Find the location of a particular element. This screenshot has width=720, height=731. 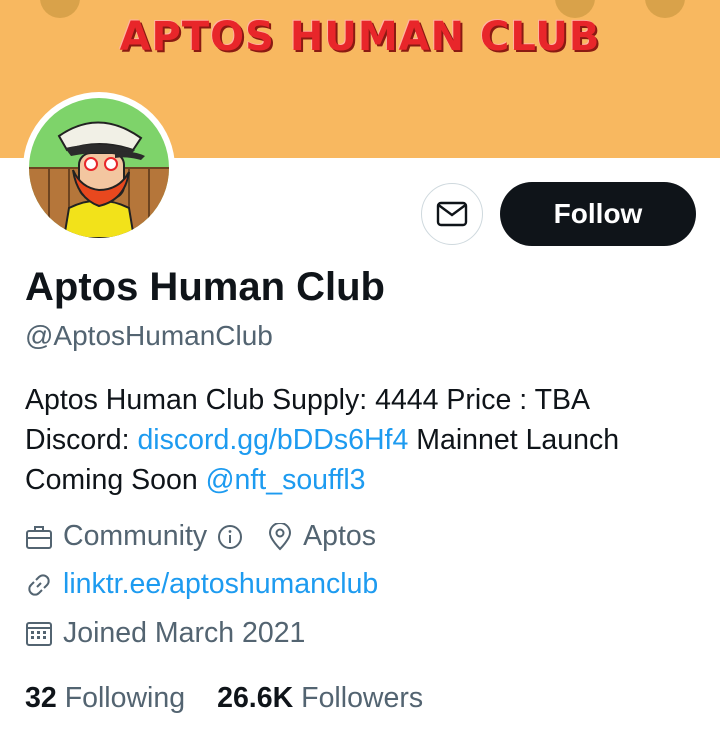

link-icon is located at coordinates (39, 584).